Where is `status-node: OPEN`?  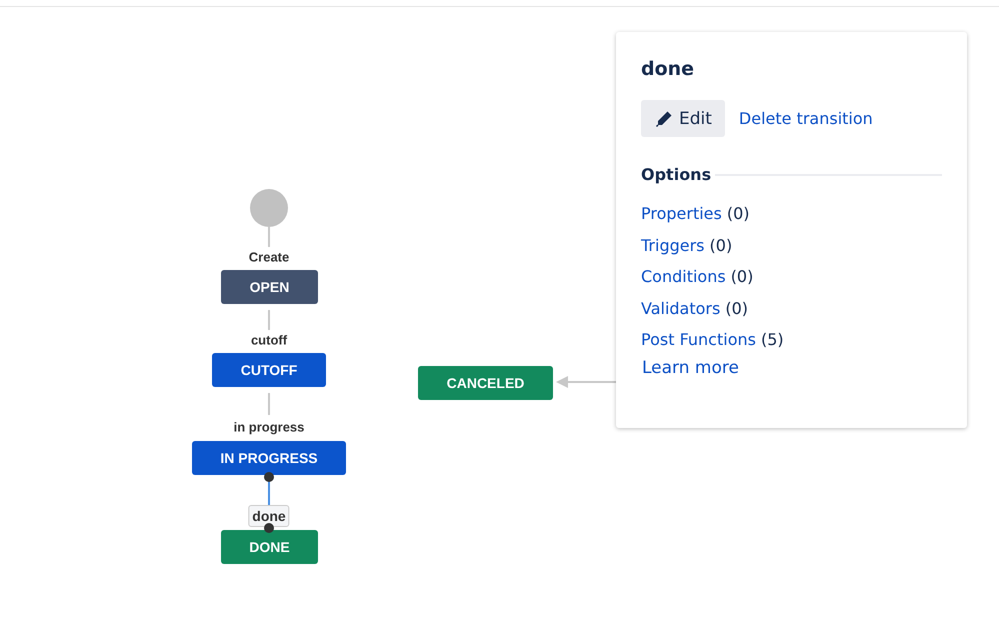
status-node: OPEN is located at coordinates (269, 287).